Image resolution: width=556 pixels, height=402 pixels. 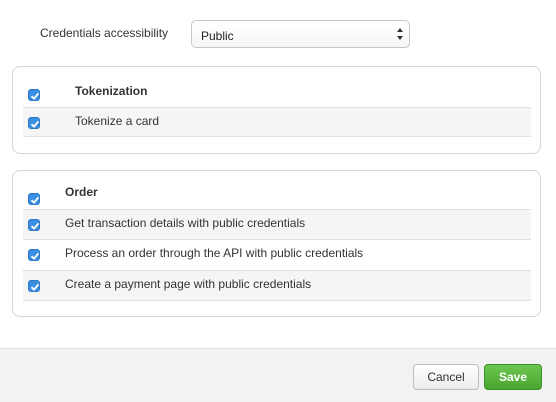 I want to click on dialog-footer: Cancel Save, so click(x=278, y=375).